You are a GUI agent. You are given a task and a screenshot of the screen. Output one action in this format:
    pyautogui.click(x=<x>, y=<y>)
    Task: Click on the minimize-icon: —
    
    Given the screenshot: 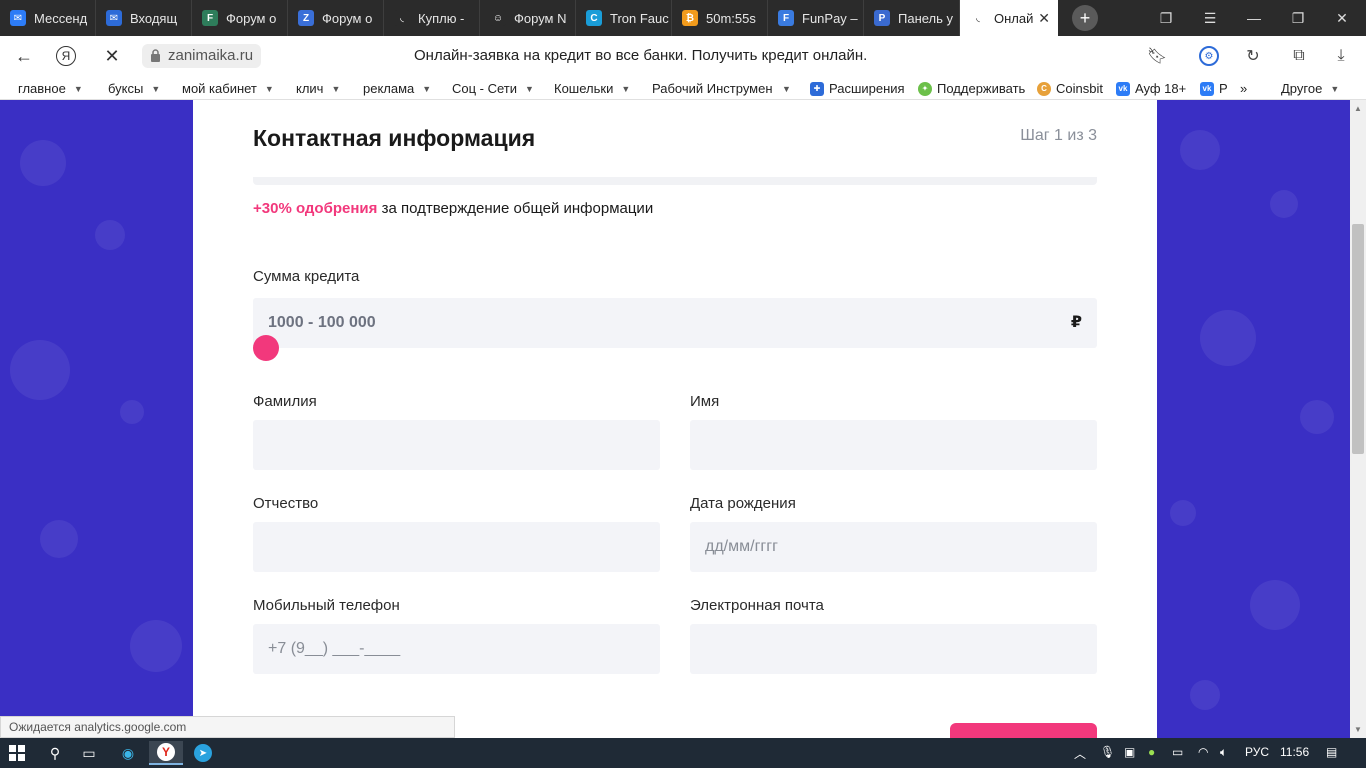 What is the action you would take?
    pyautogui.click(x=1254, y=18)
    